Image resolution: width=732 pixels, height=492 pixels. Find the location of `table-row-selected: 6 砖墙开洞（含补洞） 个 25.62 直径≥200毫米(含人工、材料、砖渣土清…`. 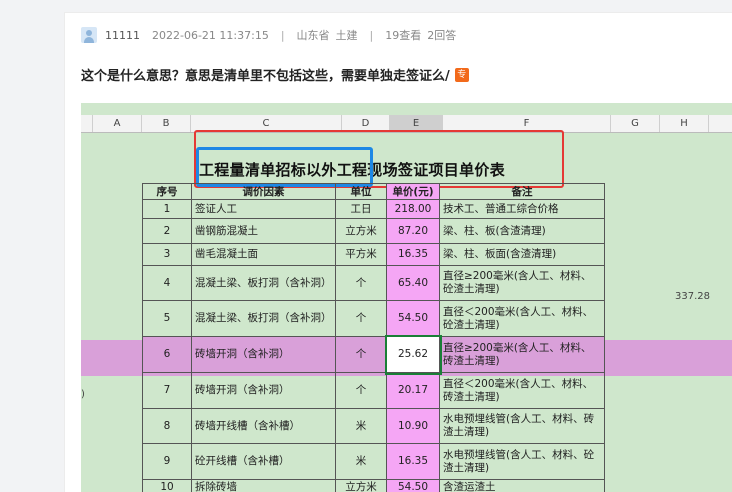

table-row-selected: 6 砖墙开洞（含补洞） 个 25.62 直径≥200毫米(含人工、材料、砖渣土清… is located at coordinates (374, 355).